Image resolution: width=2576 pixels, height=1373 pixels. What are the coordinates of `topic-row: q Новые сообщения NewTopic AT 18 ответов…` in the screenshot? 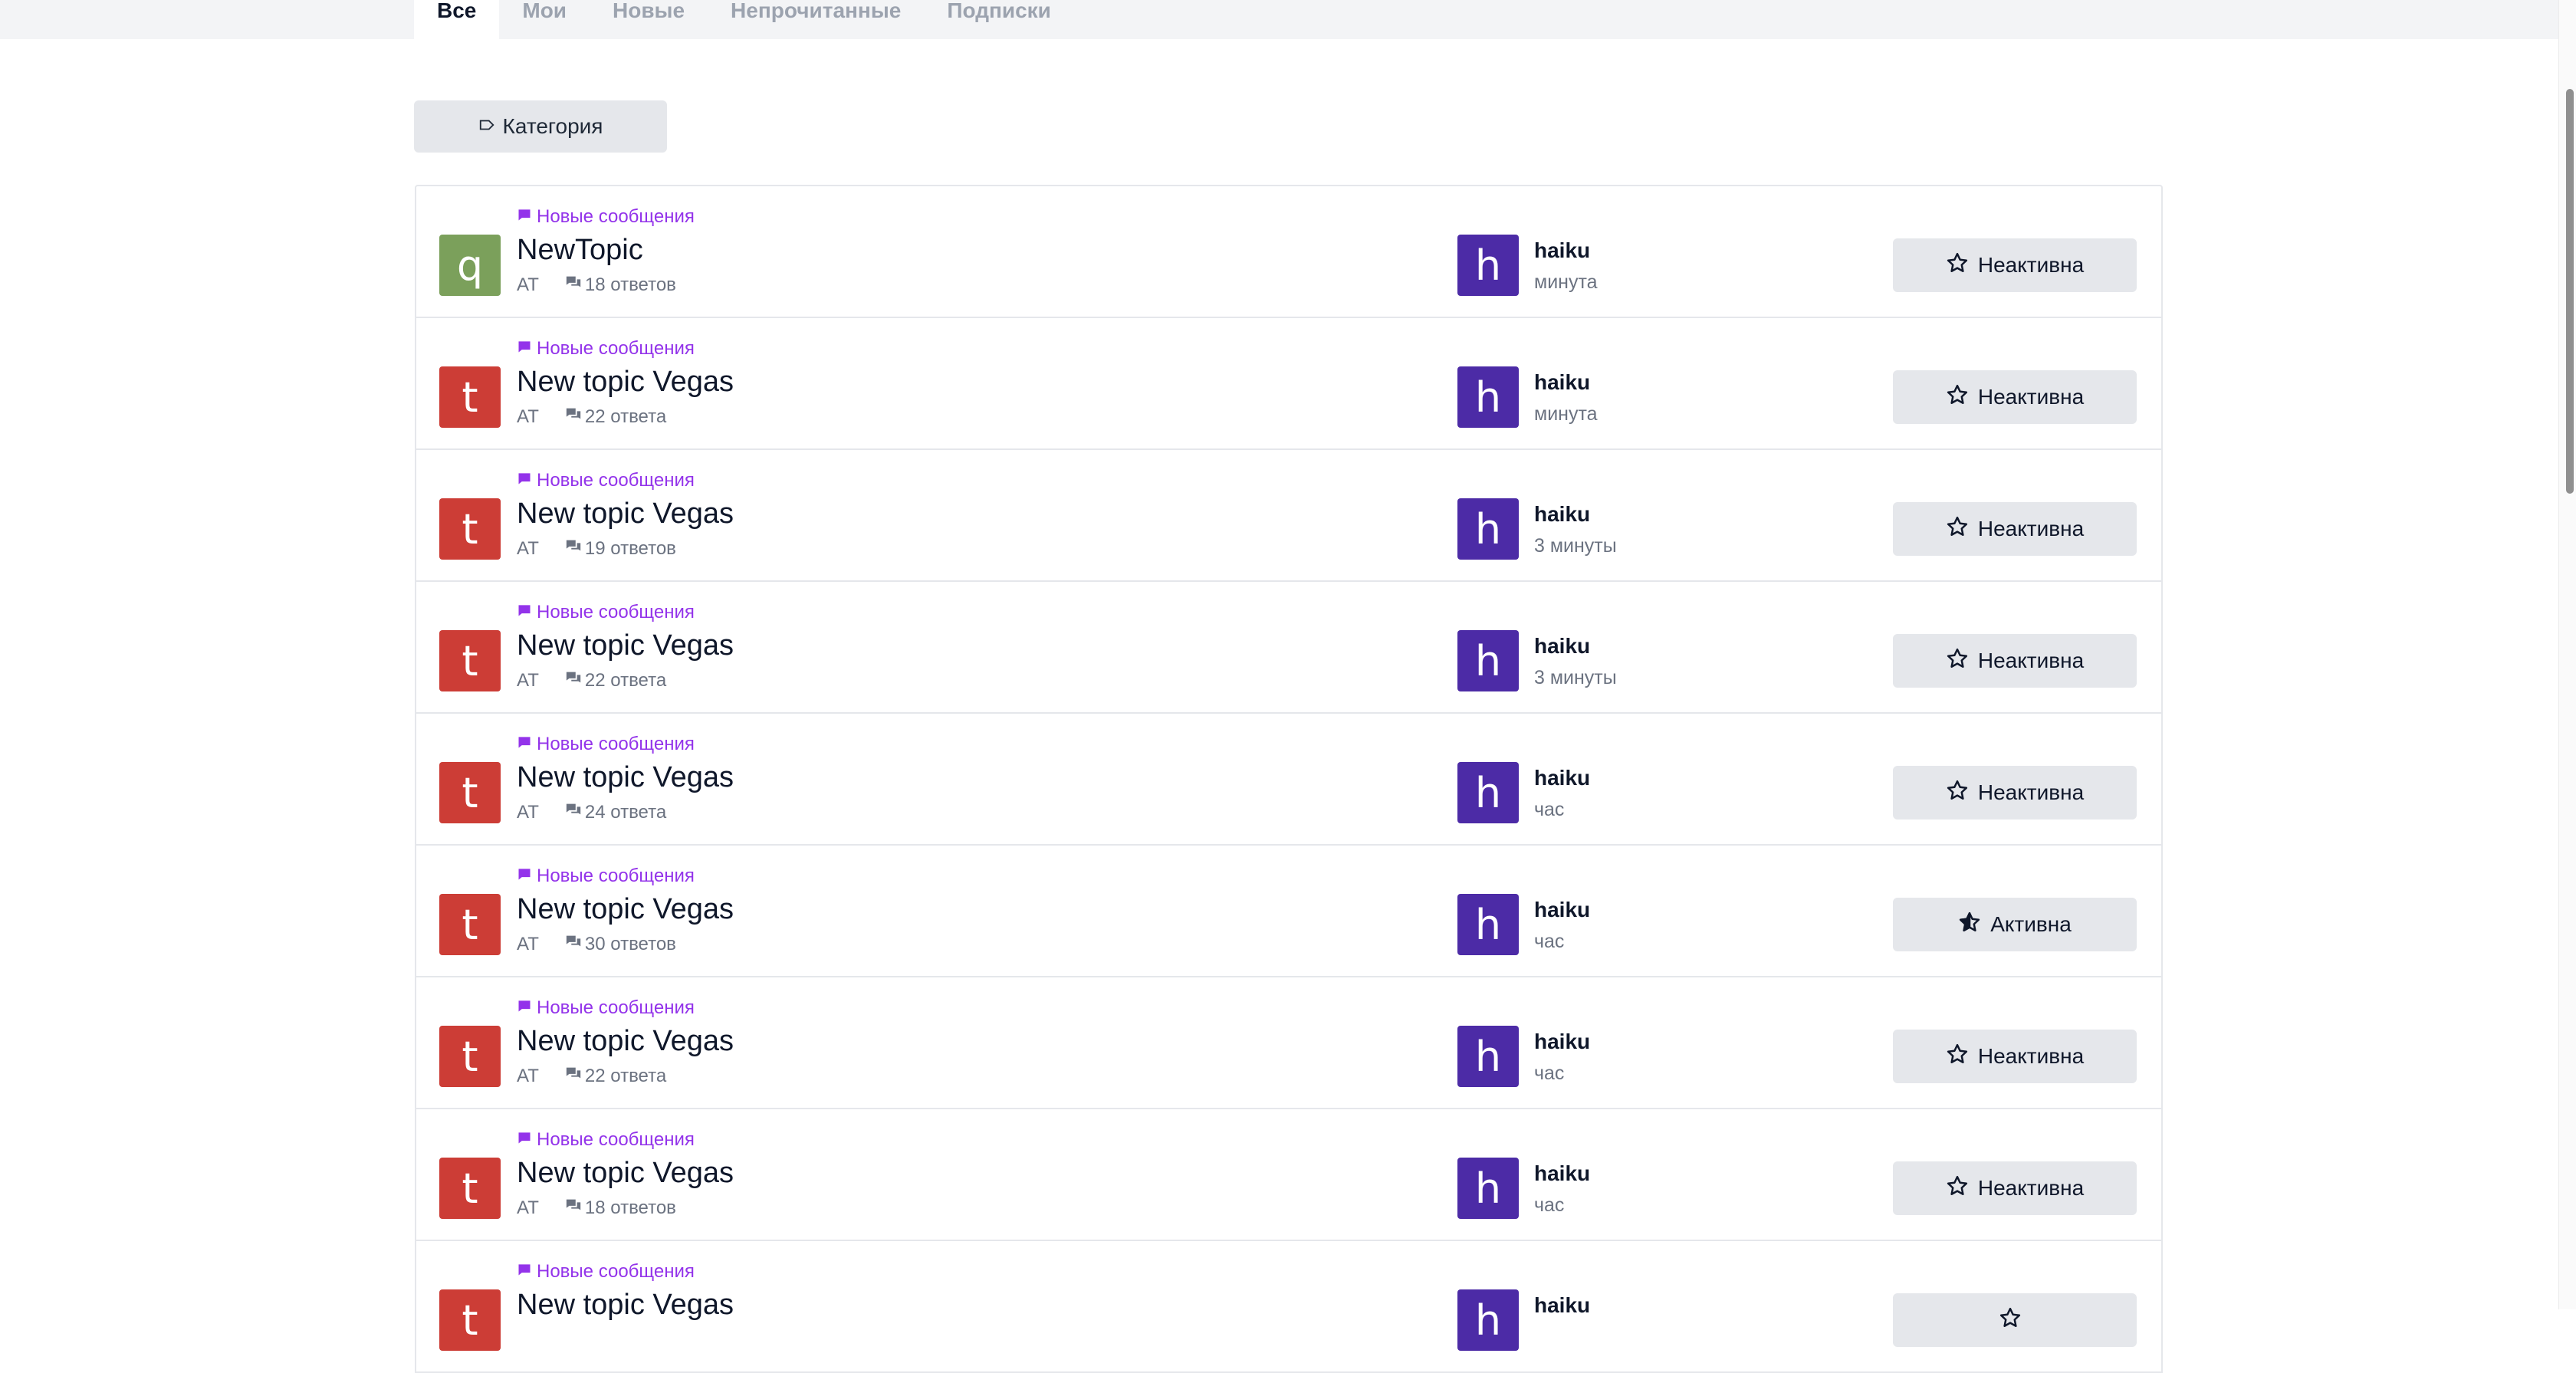 It's located at (1288, 252).